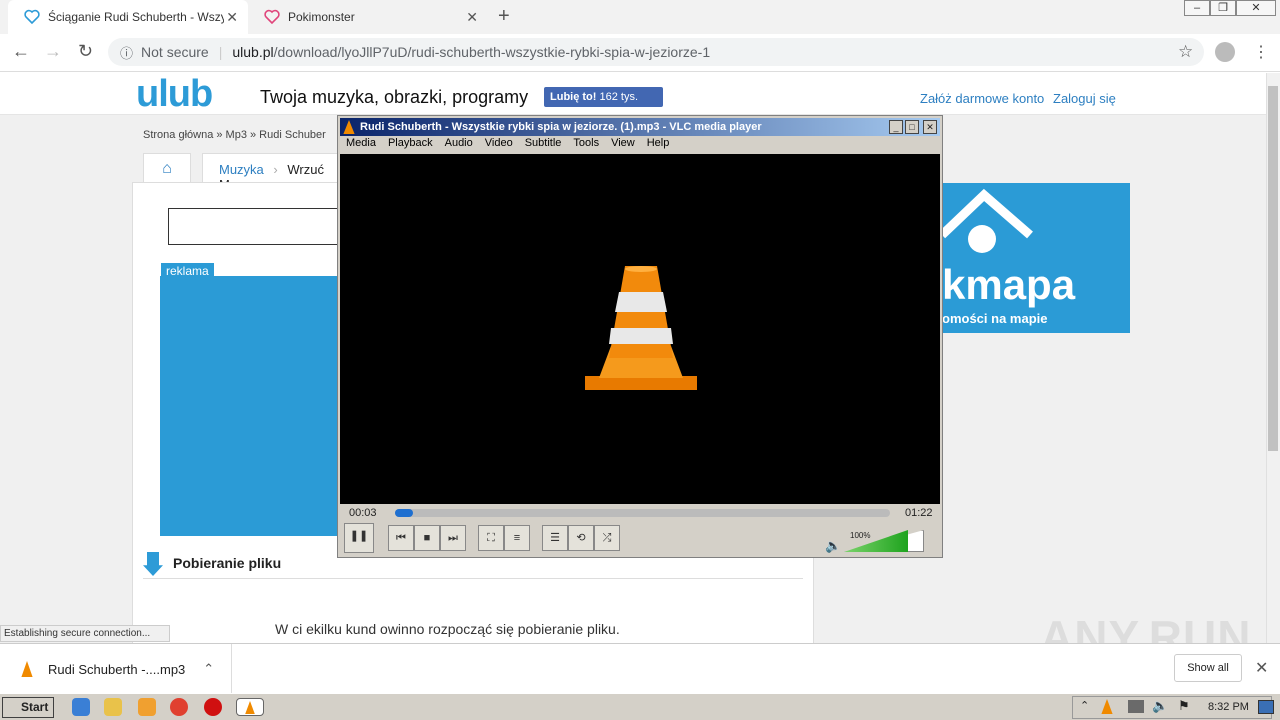 The width and height of the screenshot is (1280, 720). I want to click on vlc-minimize-button: _, so click(896, 127).